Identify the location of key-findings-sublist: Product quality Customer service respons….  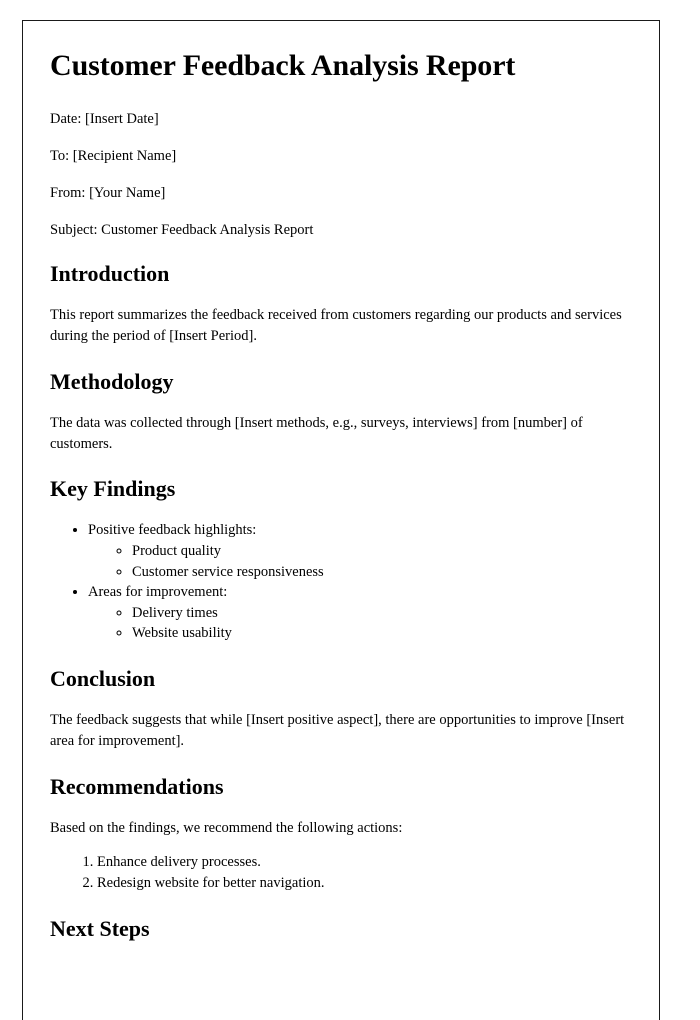
(358, 561).